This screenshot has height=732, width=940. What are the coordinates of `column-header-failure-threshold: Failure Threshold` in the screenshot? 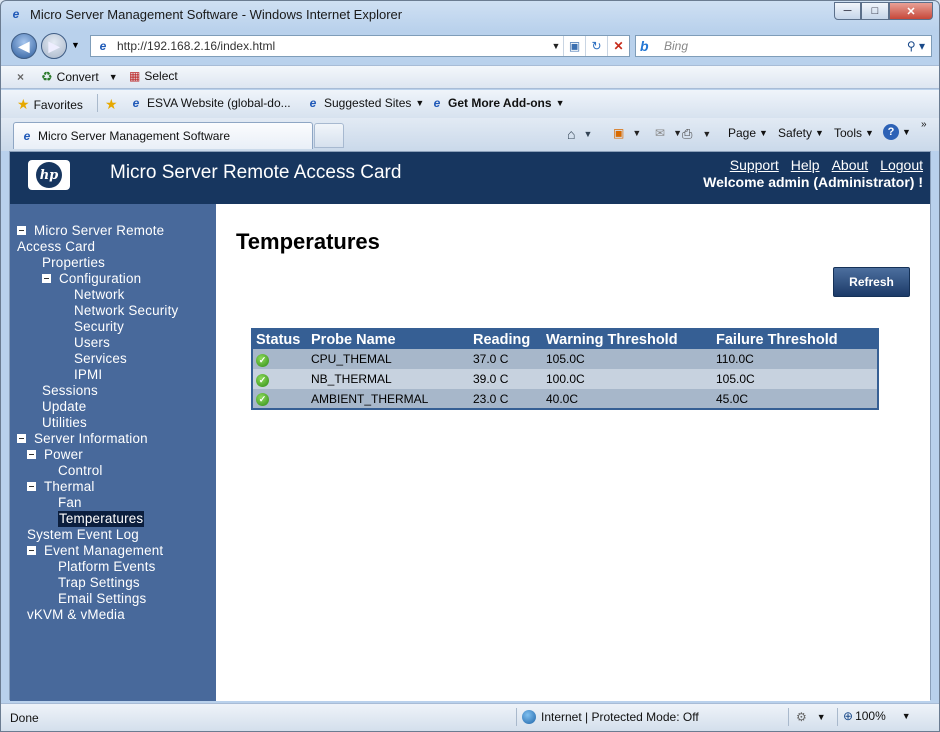 It's located at (795, 339).